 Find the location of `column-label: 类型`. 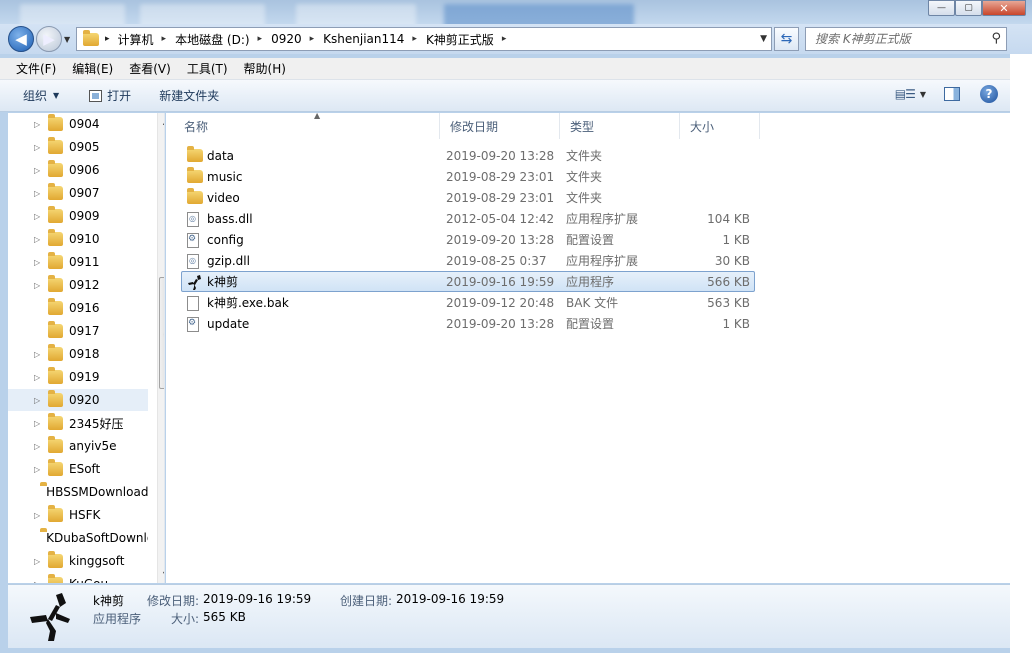

column-label: 类型 is located at coordinates (582, 126).